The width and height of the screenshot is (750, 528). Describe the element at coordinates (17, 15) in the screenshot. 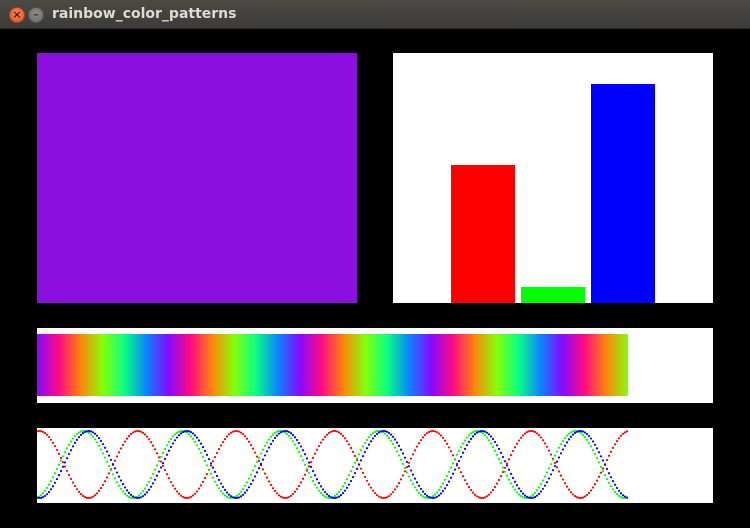

I see `close-button: ×` at that location.